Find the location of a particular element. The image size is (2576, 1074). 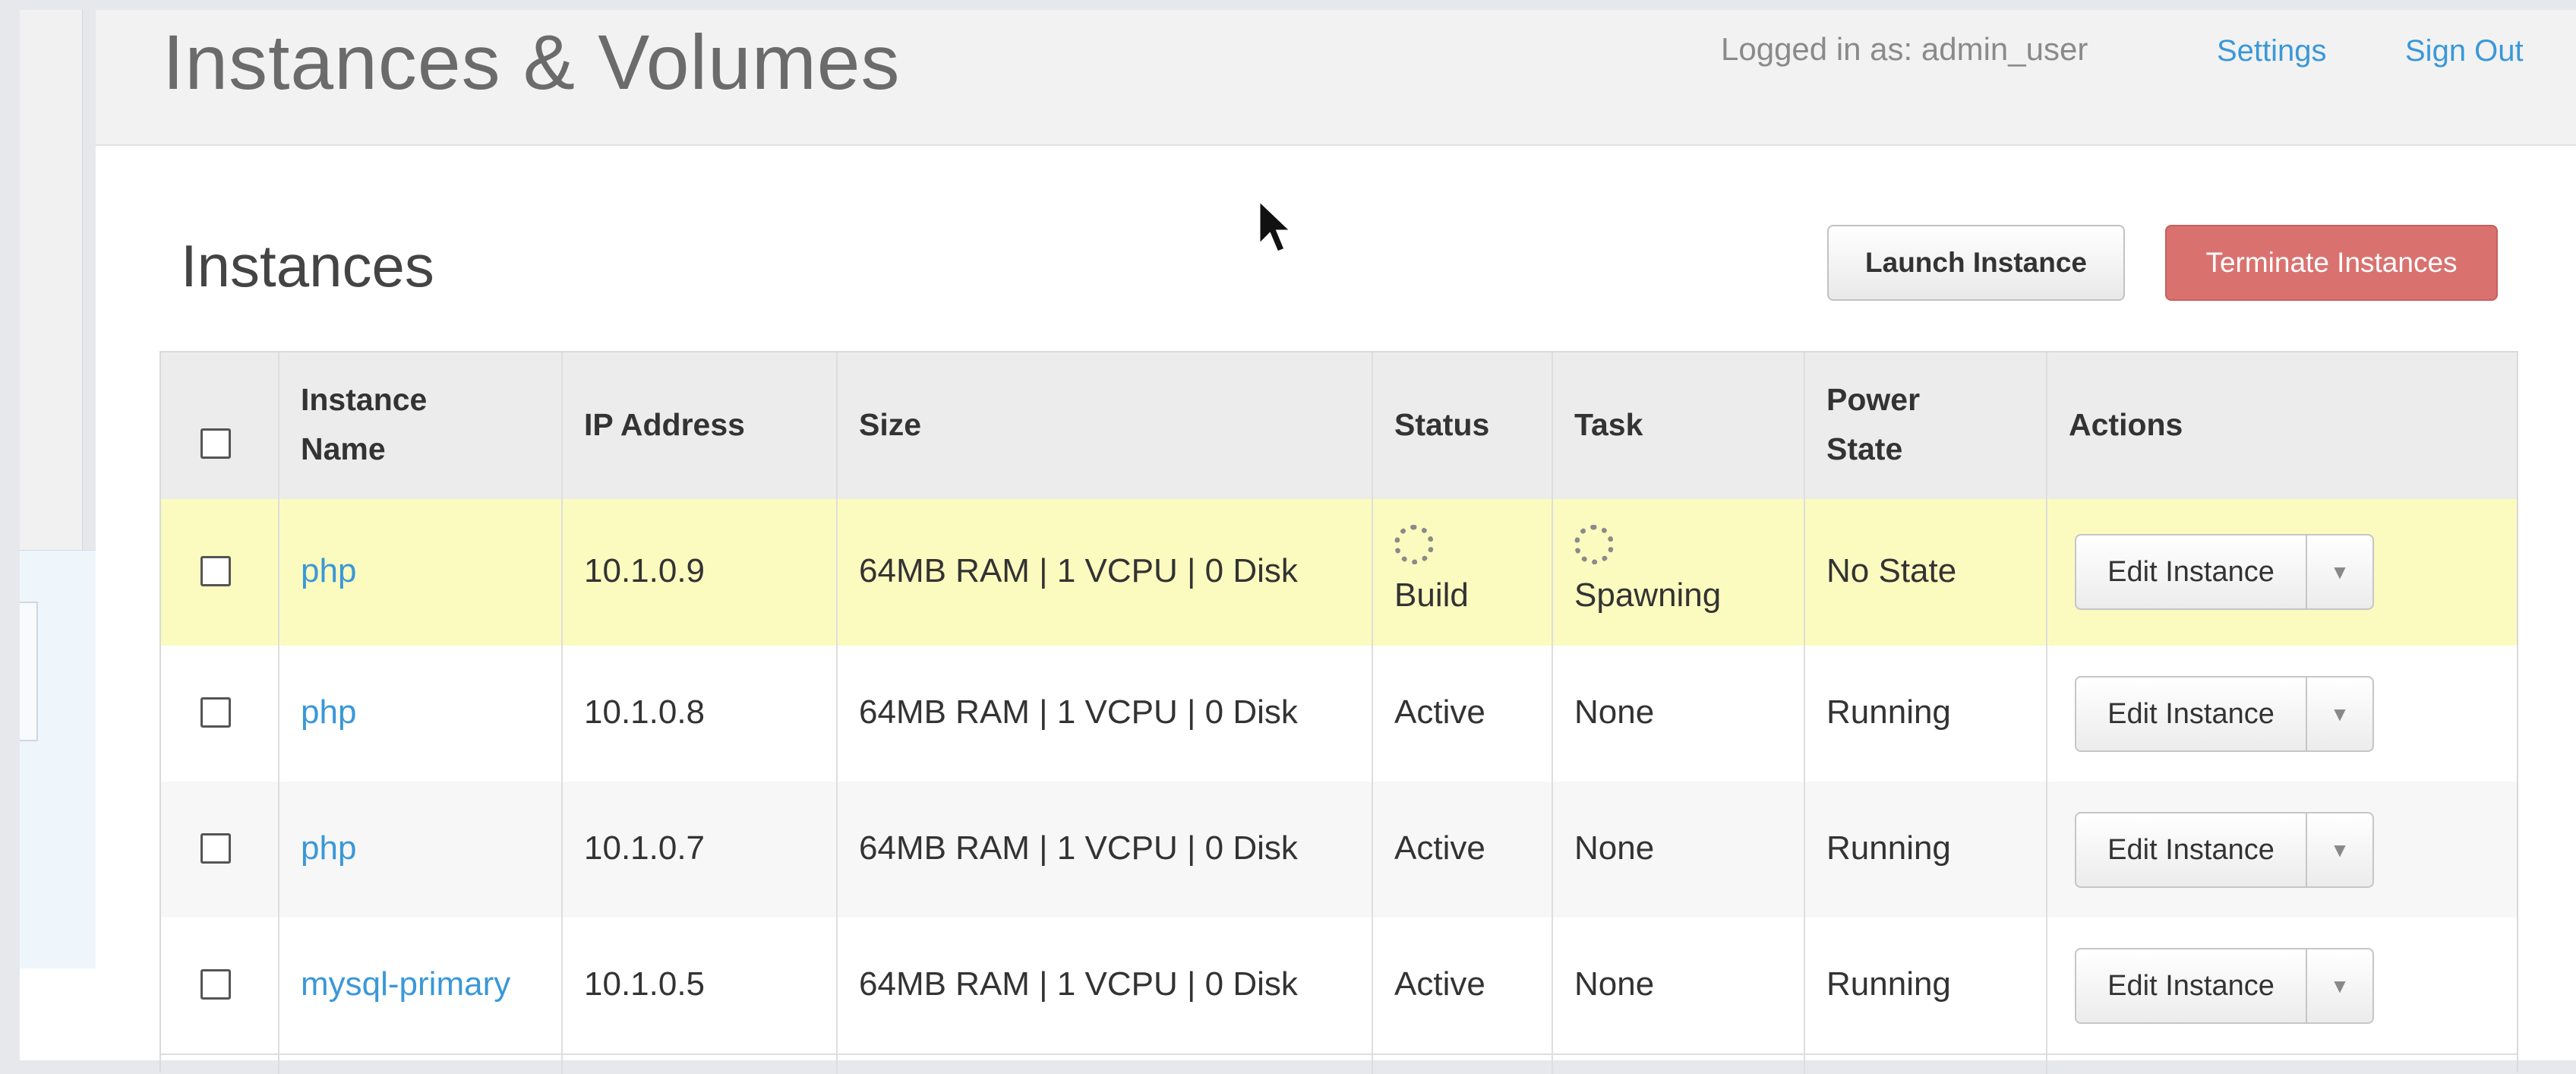

section-title: Instances is located at coordinates (307, 265).